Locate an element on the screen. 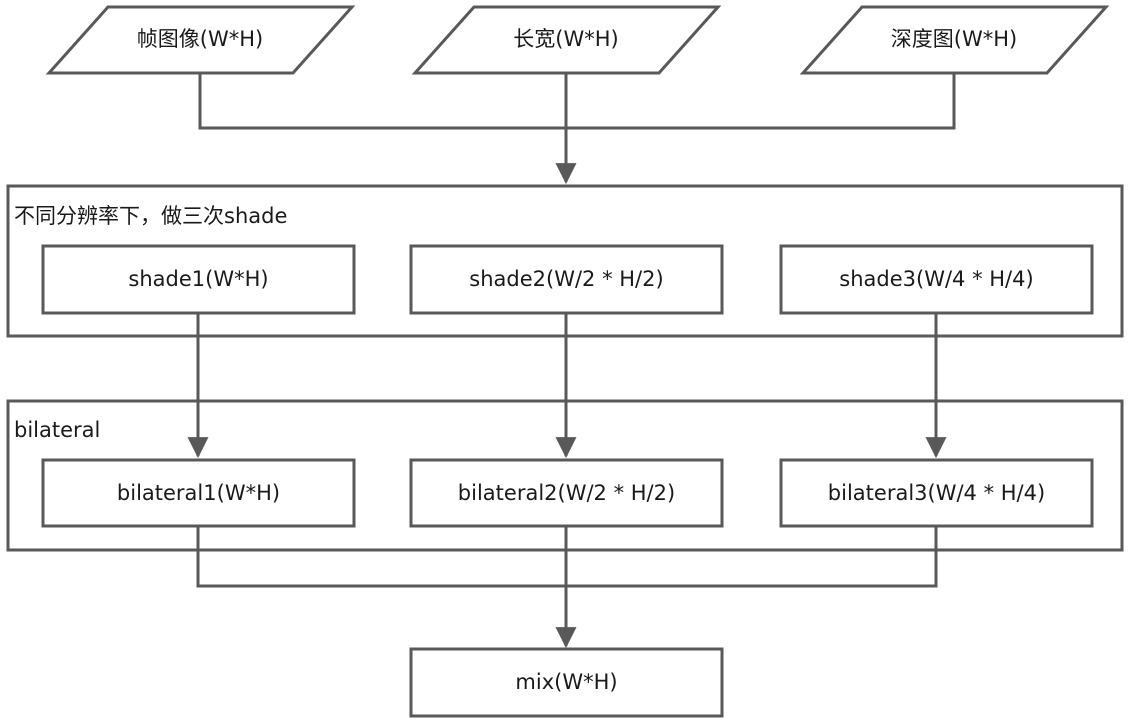 The height and width of the screenshot is (722, 1134). bilateral3-box: bilateral3(W/4 * H/4) is located at coordinates (936, 493).